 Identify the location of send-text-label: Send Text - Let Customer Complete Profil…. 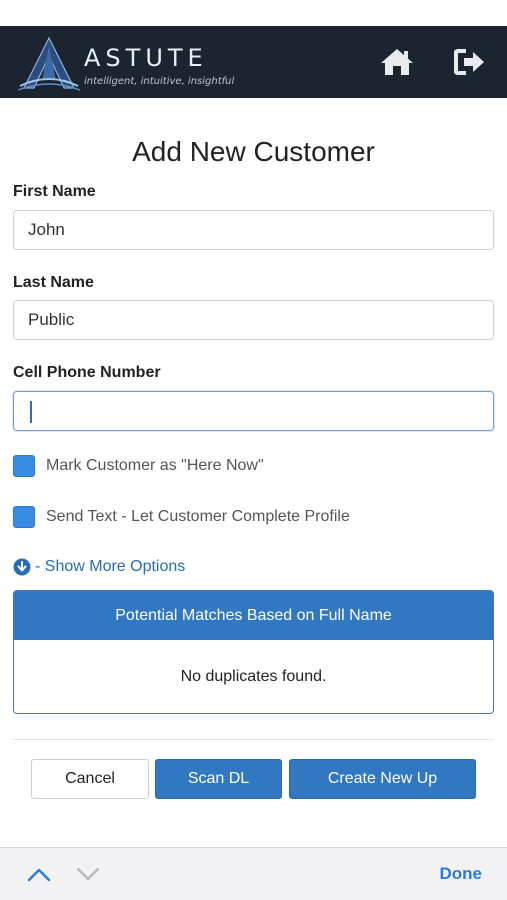
(198, 516).